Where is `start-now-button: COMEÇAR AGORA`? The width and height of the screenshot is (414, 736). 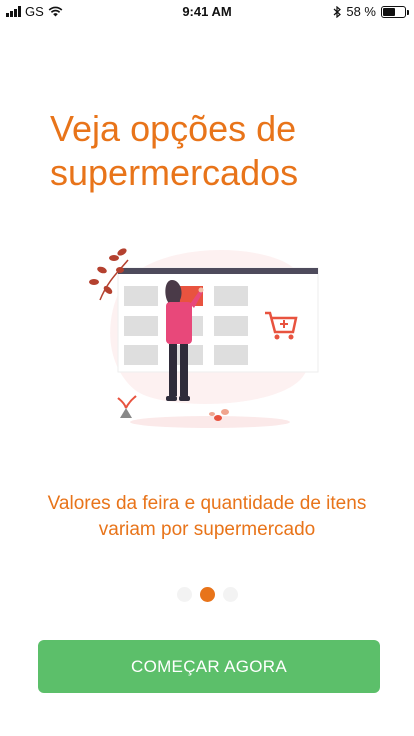
start-now-button: COMEÇAR AGORA is located at coordinates (209, 666).